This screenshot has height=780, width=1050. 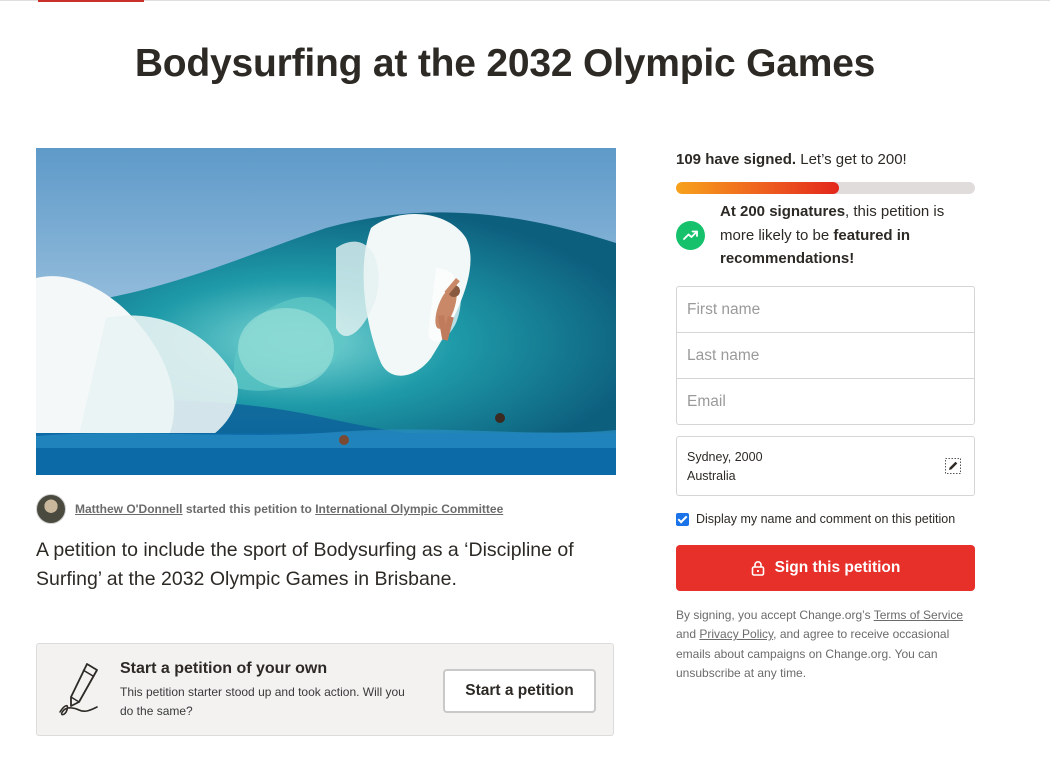 What do you see at coordinates (825, 466) in the screenshot?
I see `location-field: Sydney, 2000 Australia` at bounding box center [825, 466].